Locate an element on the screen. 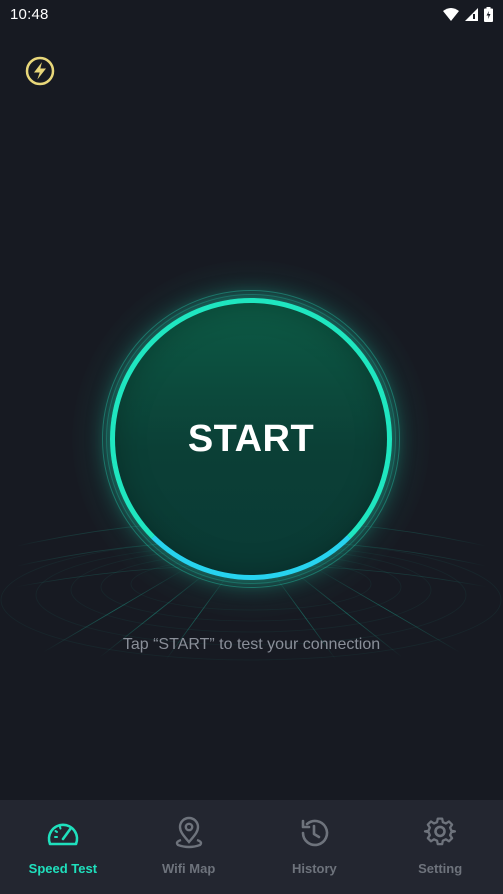  start-hint: Tap “START” to test your connection is located at coordinates (251, 644).